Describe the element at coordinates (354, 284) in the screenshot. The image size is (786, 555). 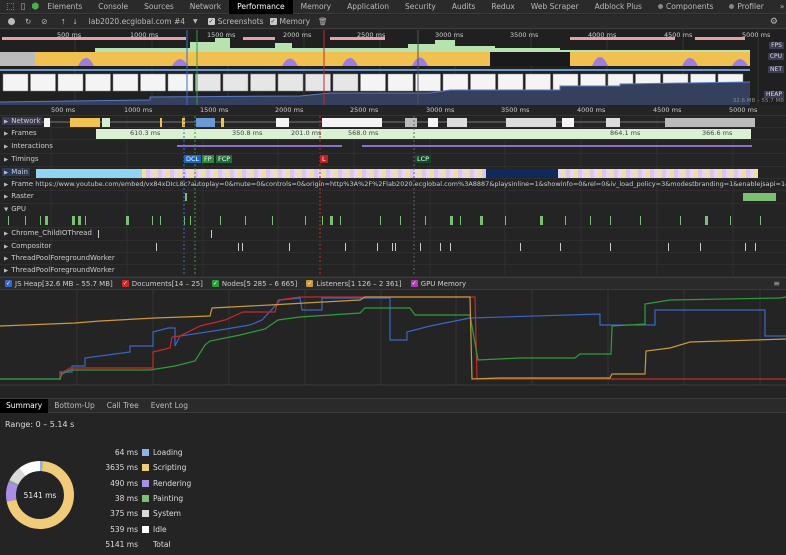
I see `counter-listeners: ✓ Listeners[1 126 – 2 361]` at that location.